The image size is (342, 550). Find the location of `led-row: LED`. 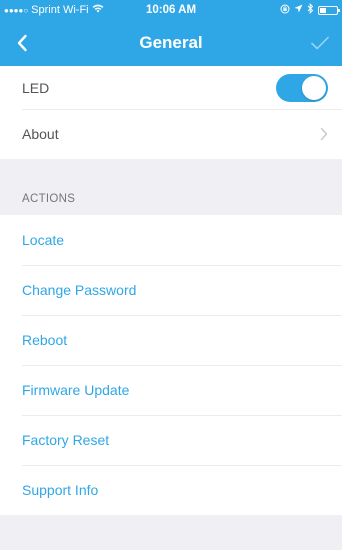

led-row: LED is located at coordinates (171, 87).